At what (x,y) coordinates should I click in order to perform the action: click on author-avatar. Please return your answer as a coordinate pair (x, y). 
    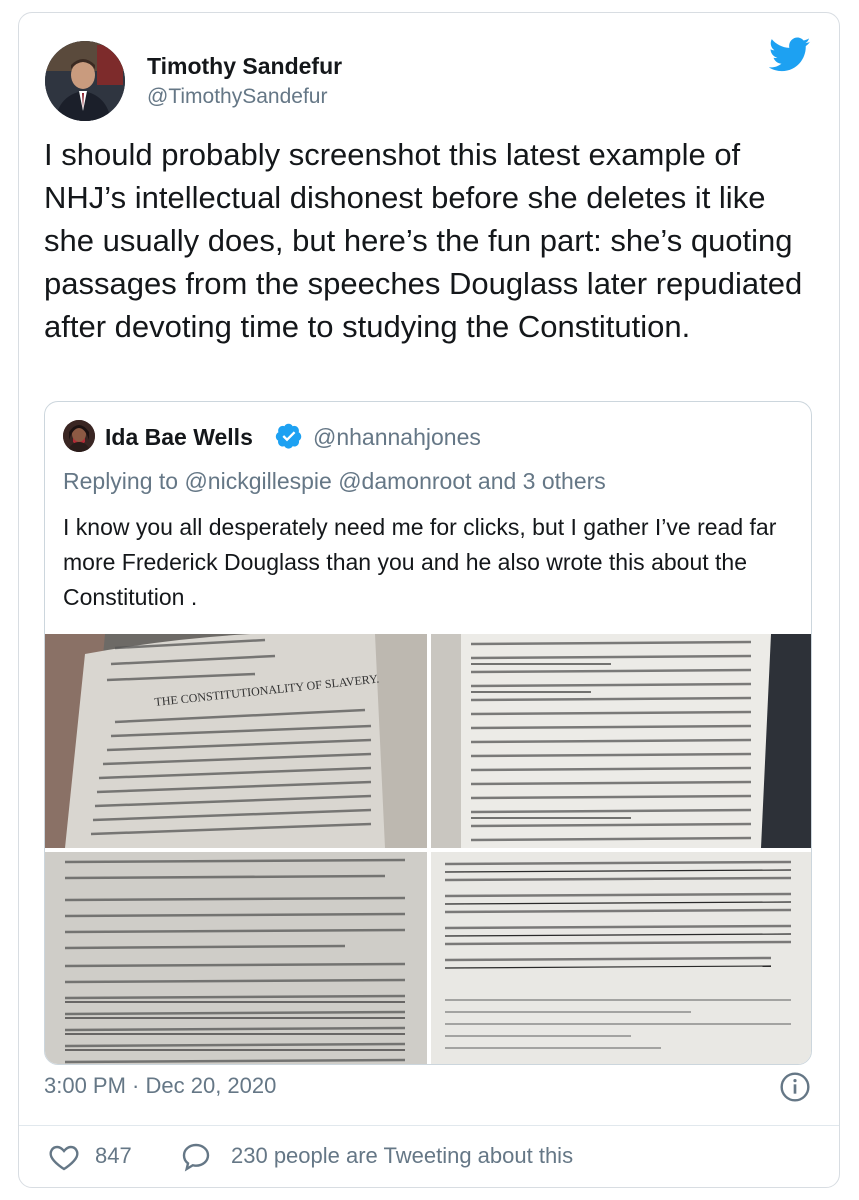
    Looking at the image, I should click on (85, 81).